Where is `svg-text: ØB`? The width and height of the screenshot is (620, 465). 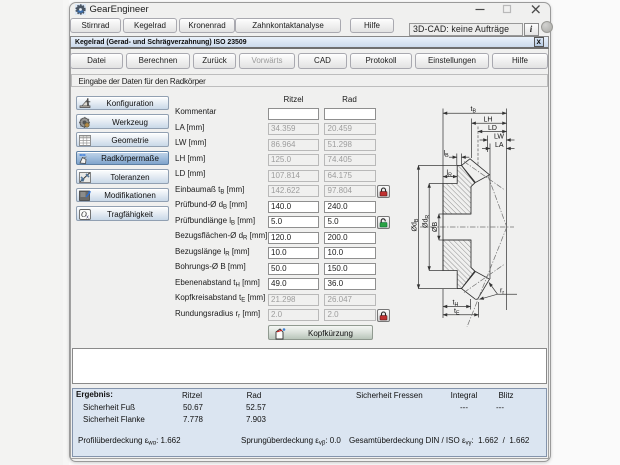
svg-text: ØB is located at coordinates (435, 227).